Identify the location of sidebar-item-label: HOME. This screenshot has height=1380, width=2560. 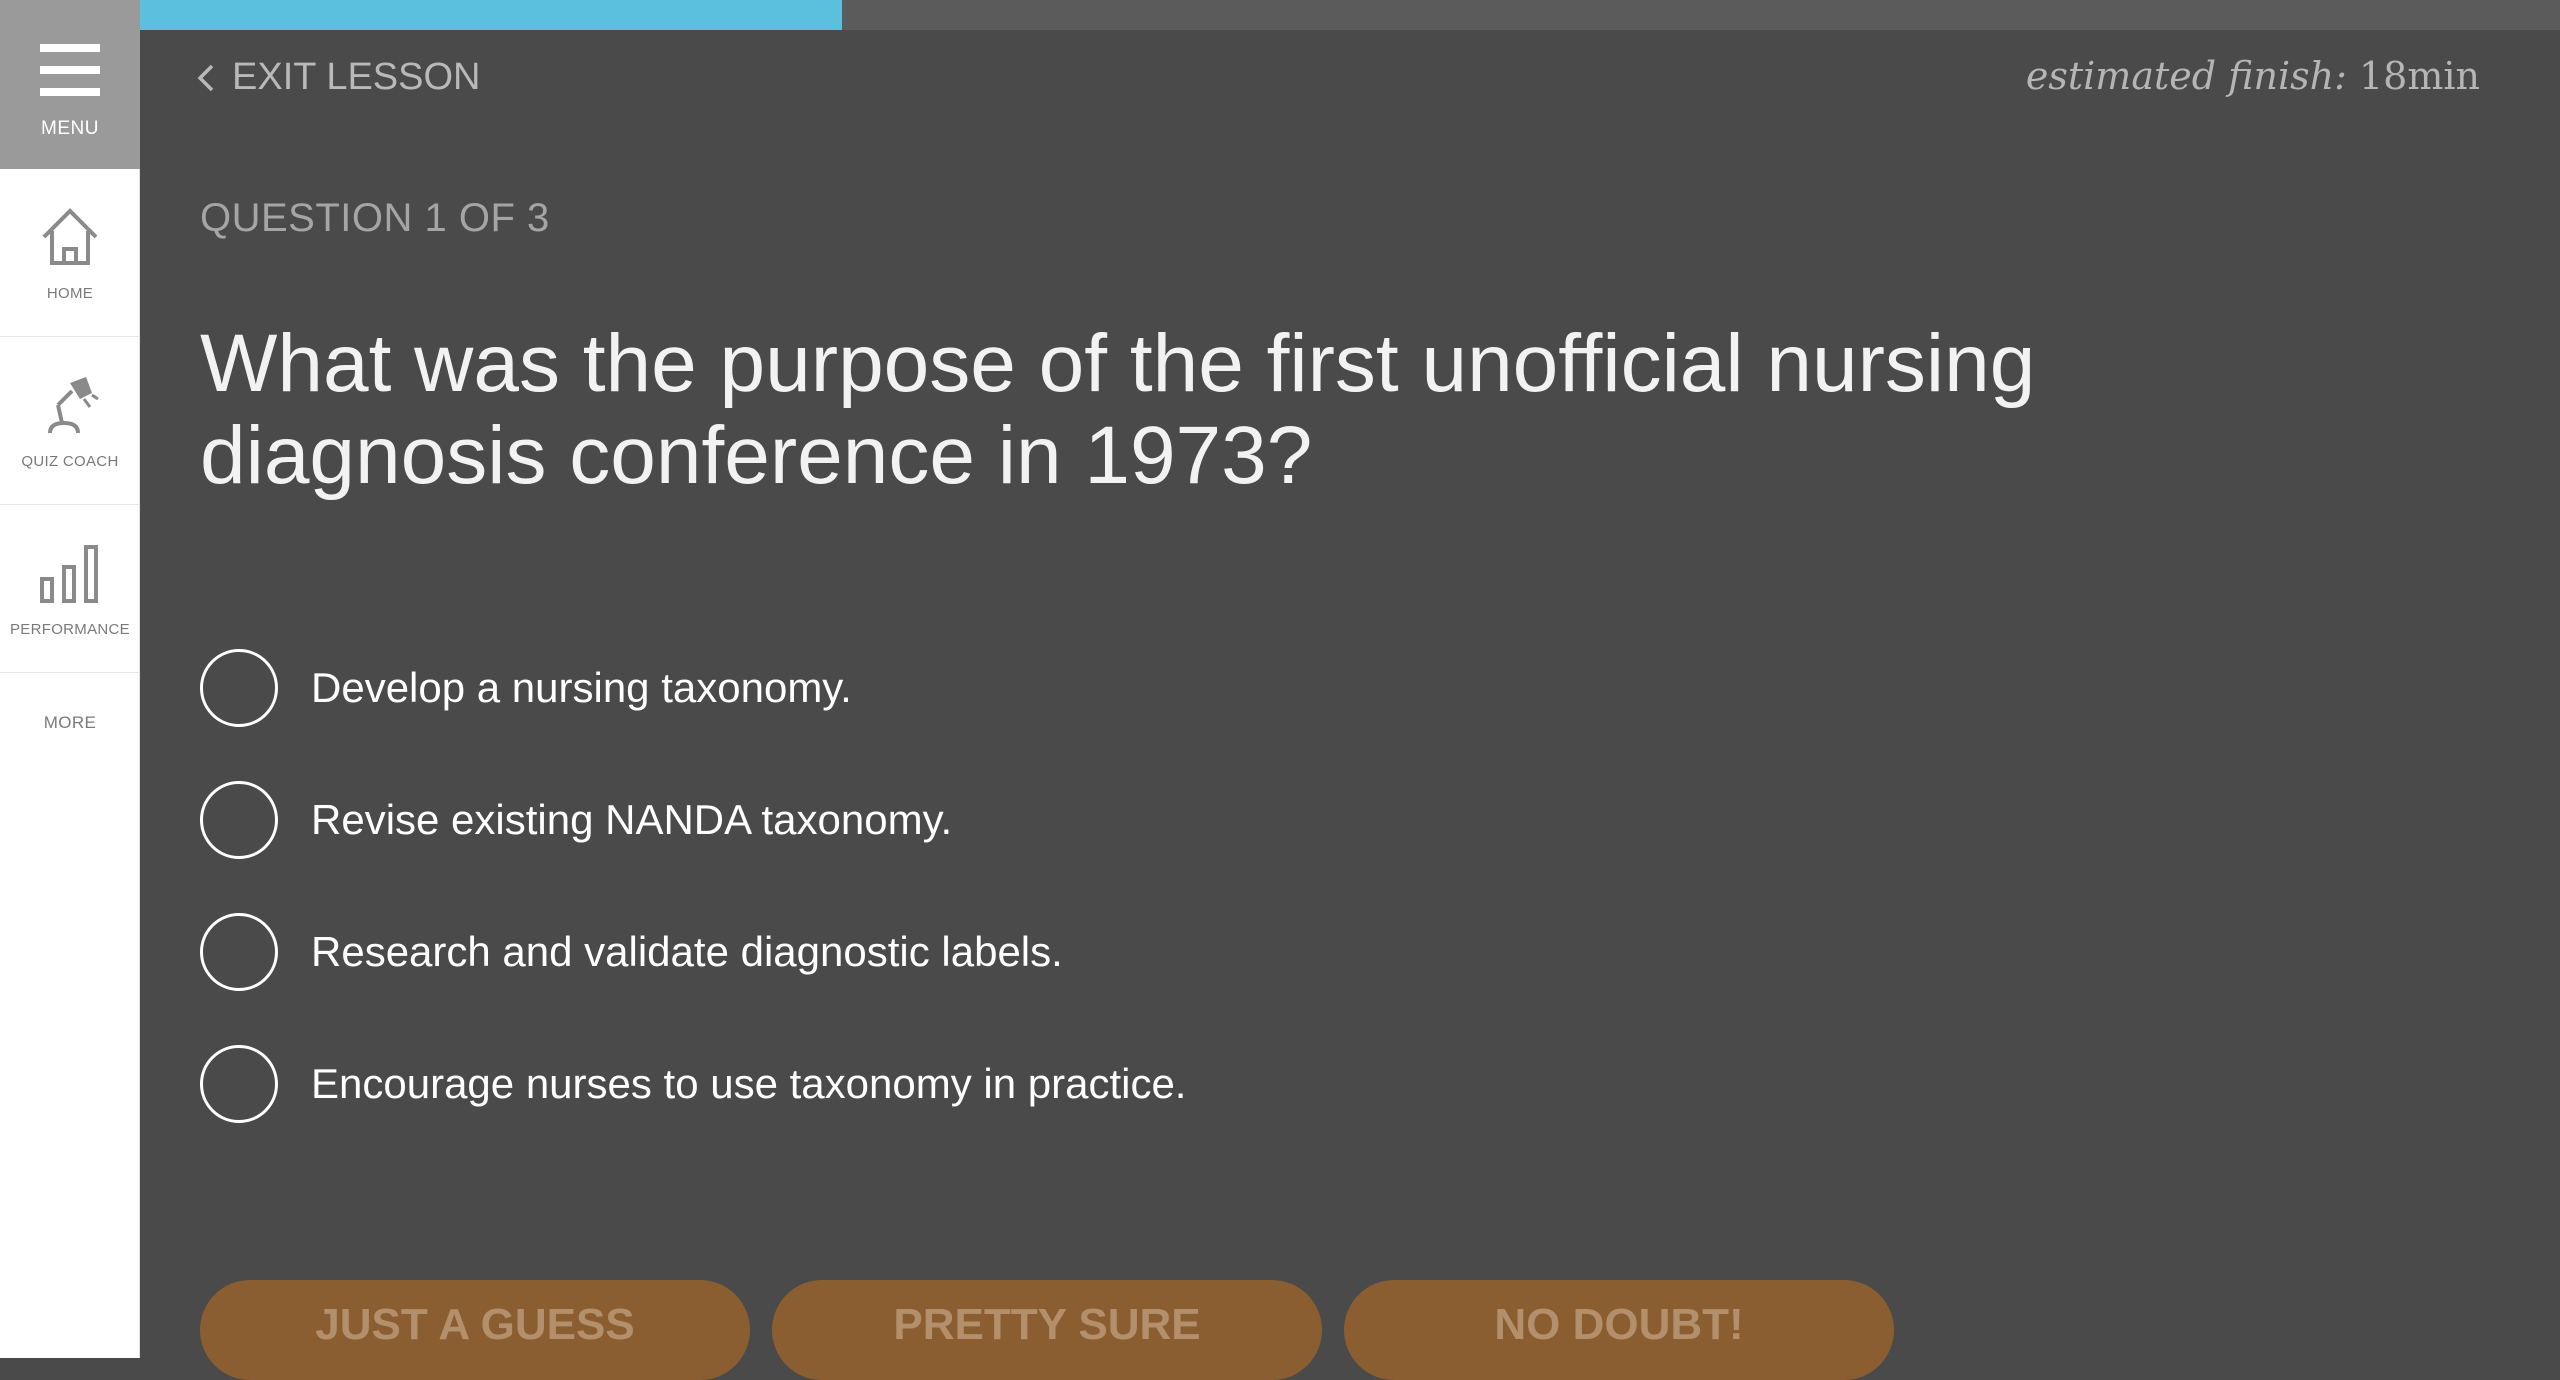
(70, 293).